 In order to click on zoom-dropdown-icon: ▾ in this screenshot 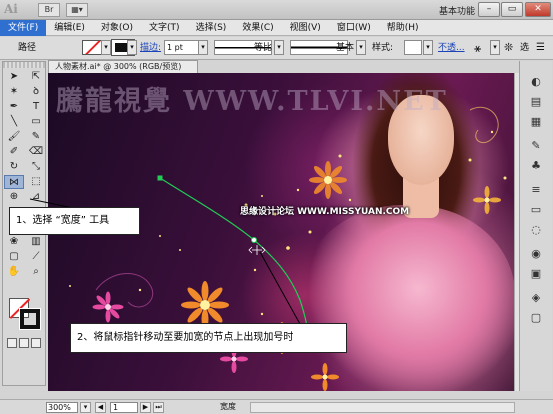, I will do `click(85, 407)`.